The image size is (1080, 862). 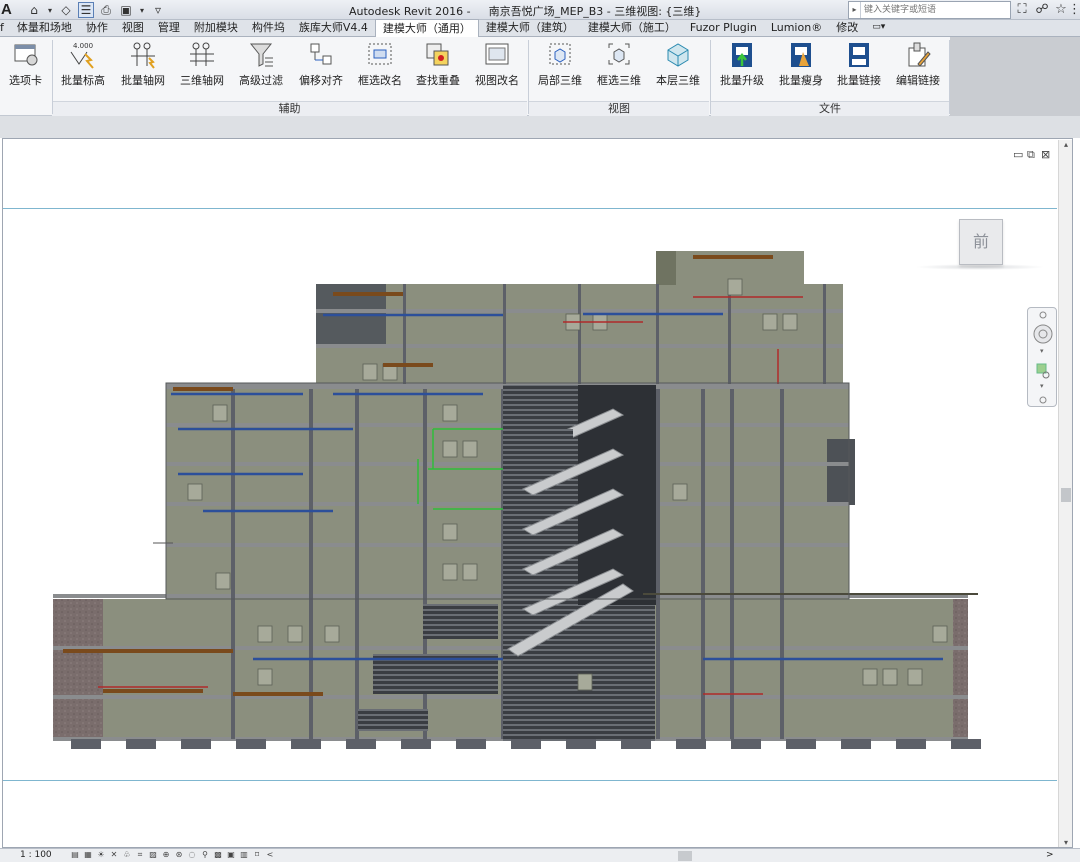 I want to click on advanced-filter-button: 高级过滤, so click(x=261, y=70).